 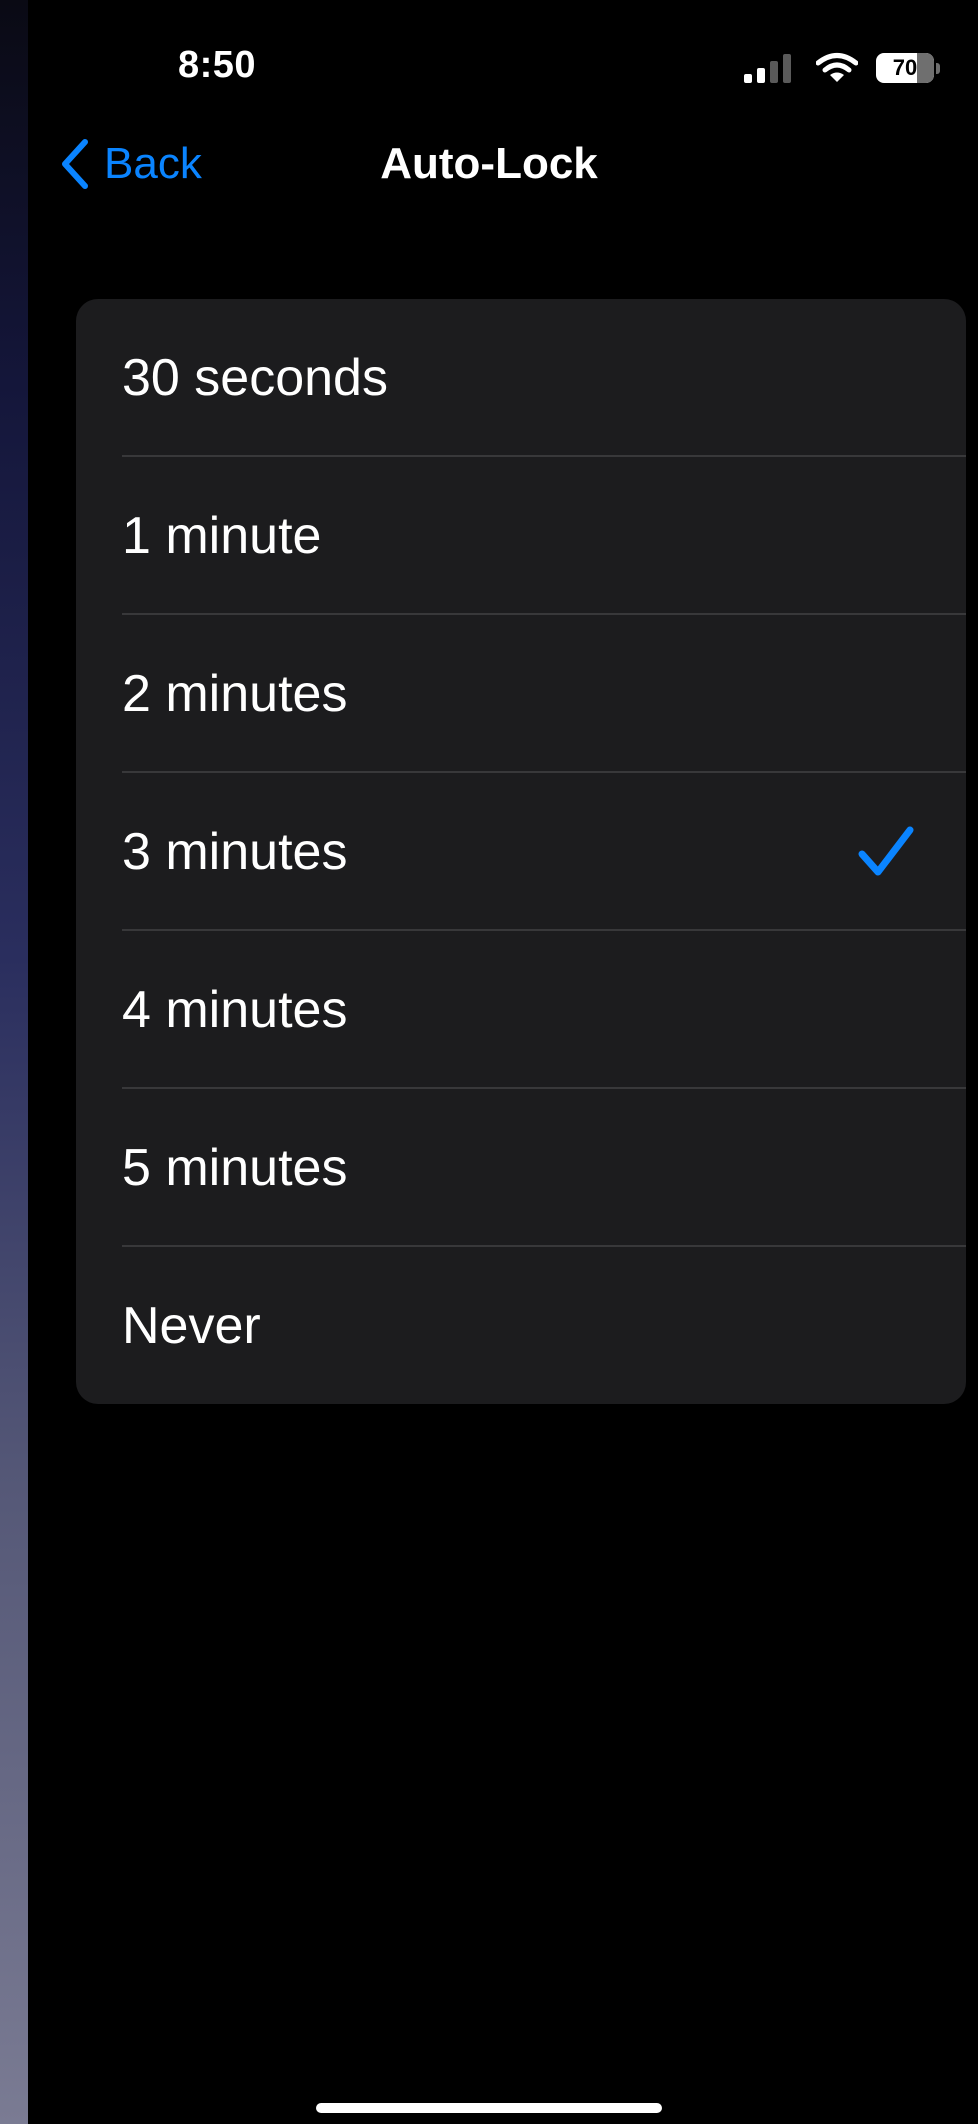 I want to click on option-label: 2 minutes, so click(x=235, y=694).